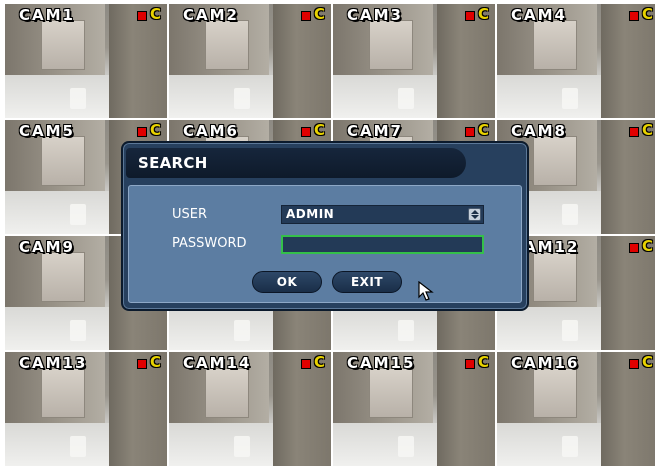  Describe the element at coordinates (47, 15) in the screenshot. I see `camera-label: CAM1` at that location.